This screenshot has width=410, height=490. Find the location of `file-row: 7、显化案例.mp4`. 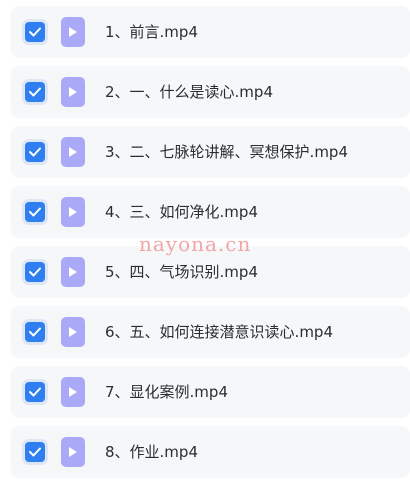

file-row: 7、显化案例.mp4 is located at coordinates (210, 392).